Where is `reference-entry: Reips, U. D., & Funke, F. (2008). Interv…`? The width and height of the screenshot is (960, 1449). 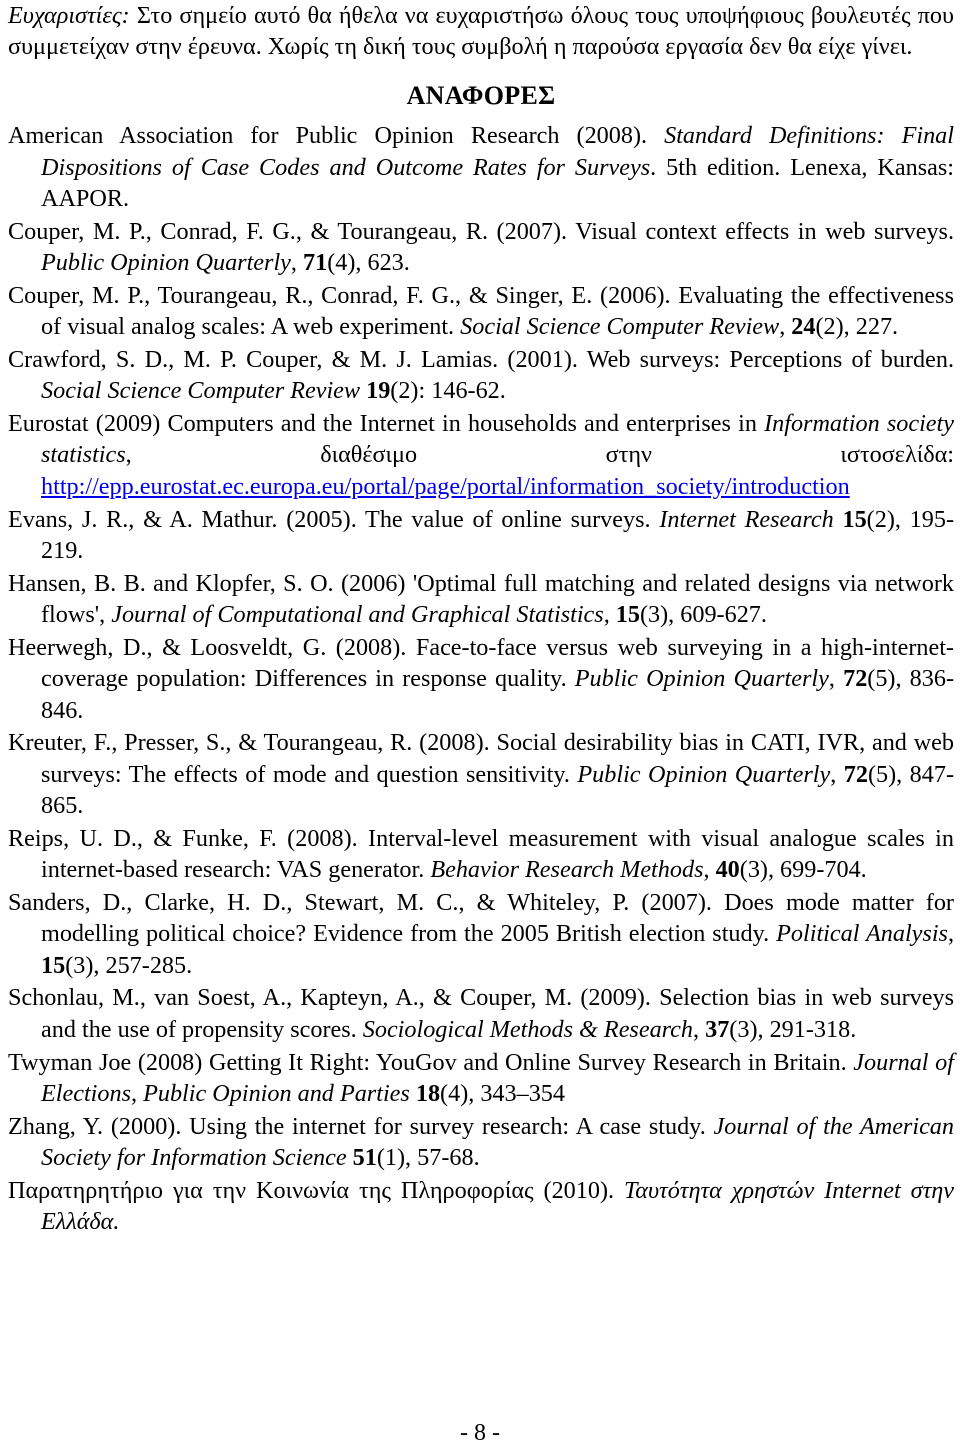 reference-entry: Reips, U. D., & Funke, F. (2008). Interv… is located at coordinates (481, 854).